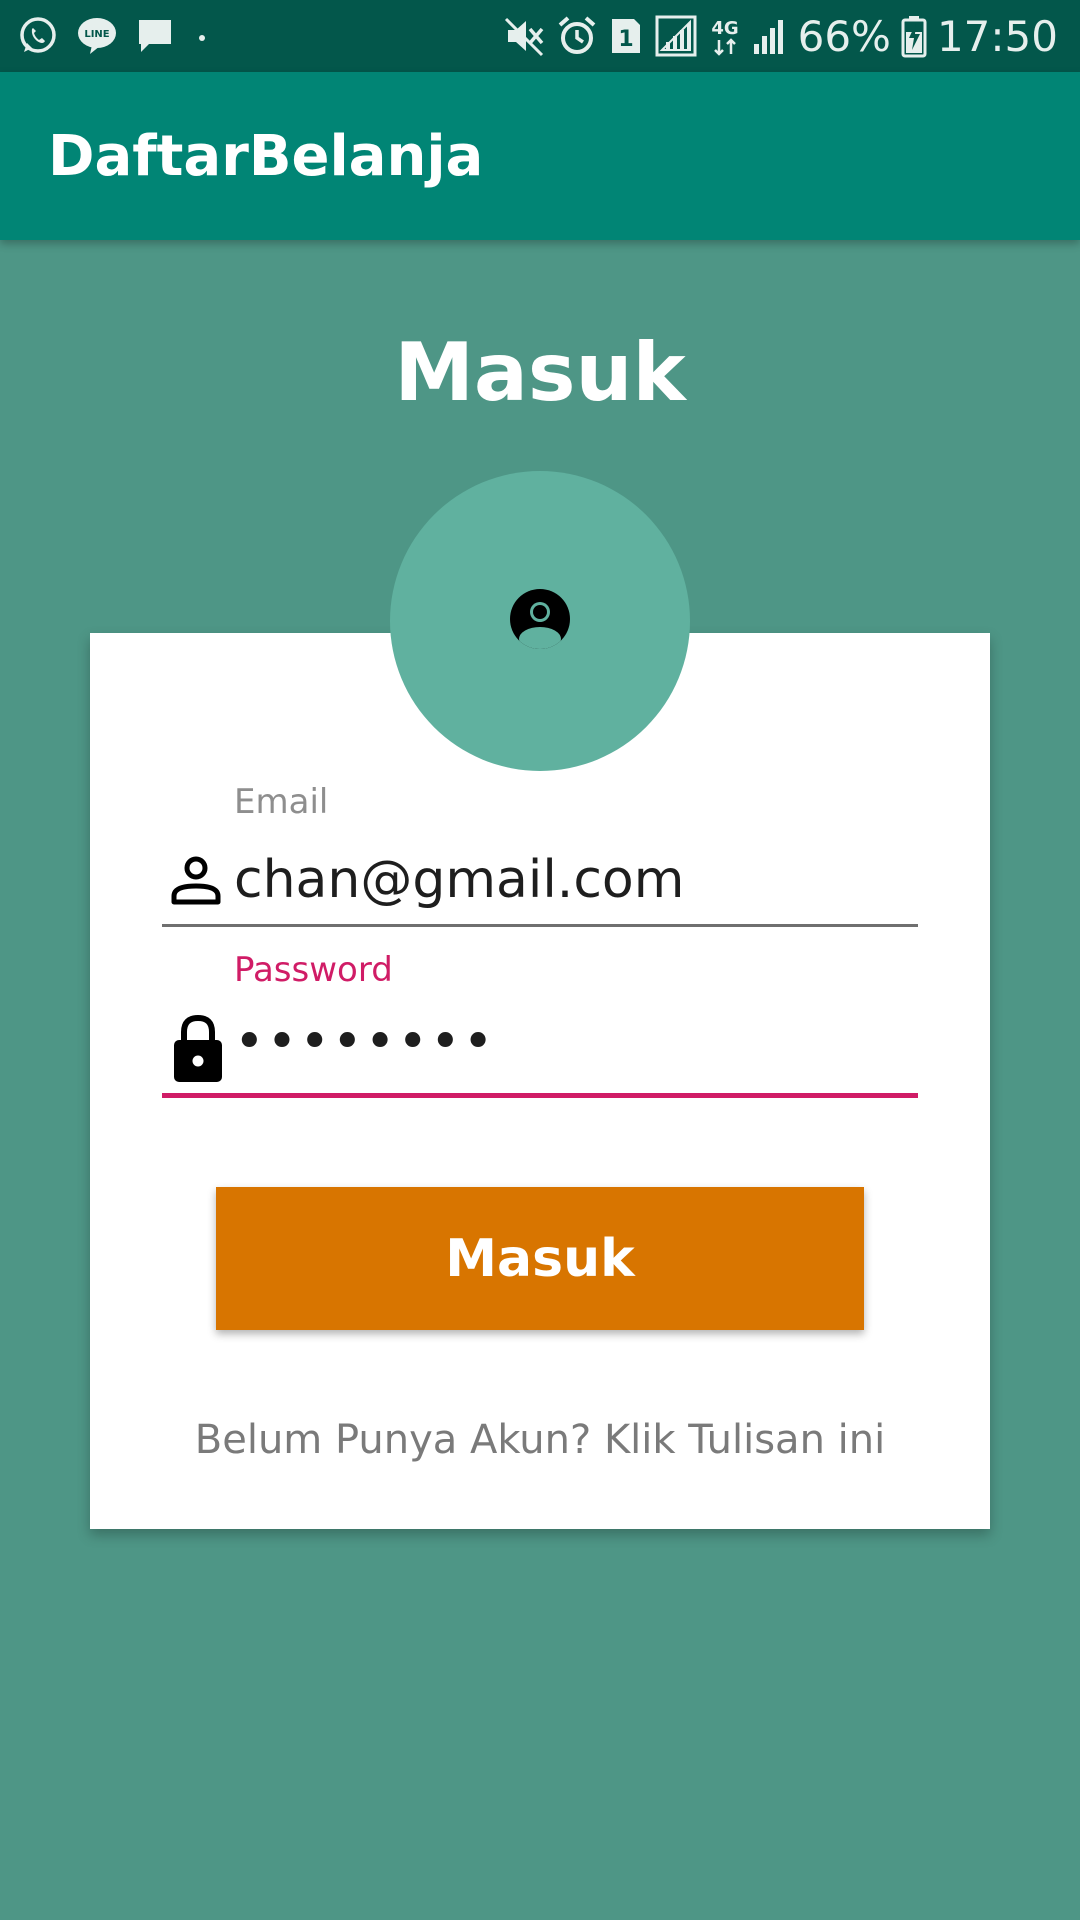  I want to click on person-icon, so click(196, 882).